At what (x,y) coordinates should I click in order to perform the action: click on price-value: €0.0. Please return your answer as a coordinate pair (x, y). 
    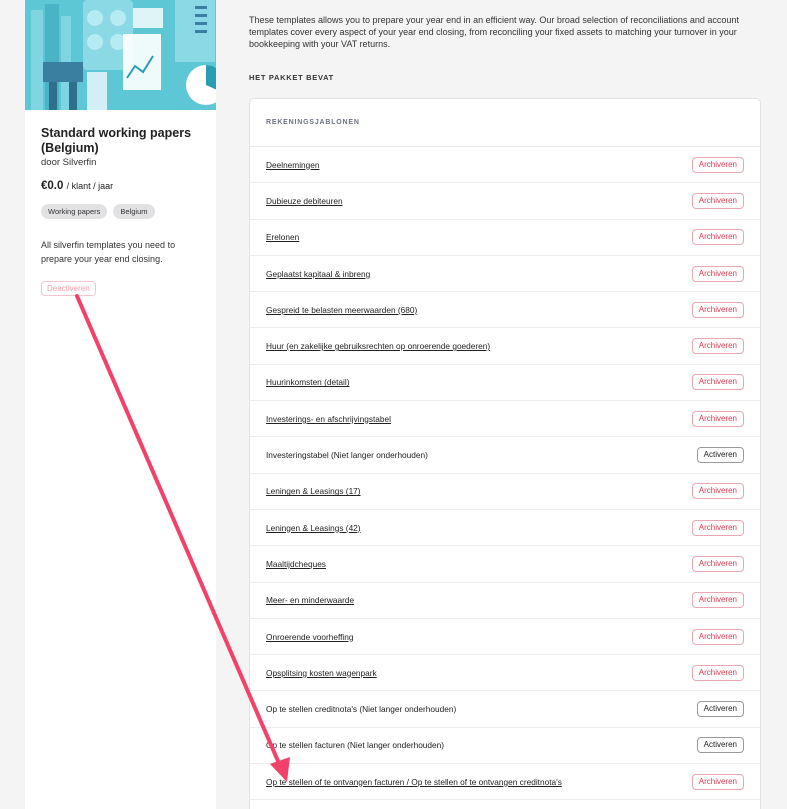
    Looking at the image, I should click on (52, 186).